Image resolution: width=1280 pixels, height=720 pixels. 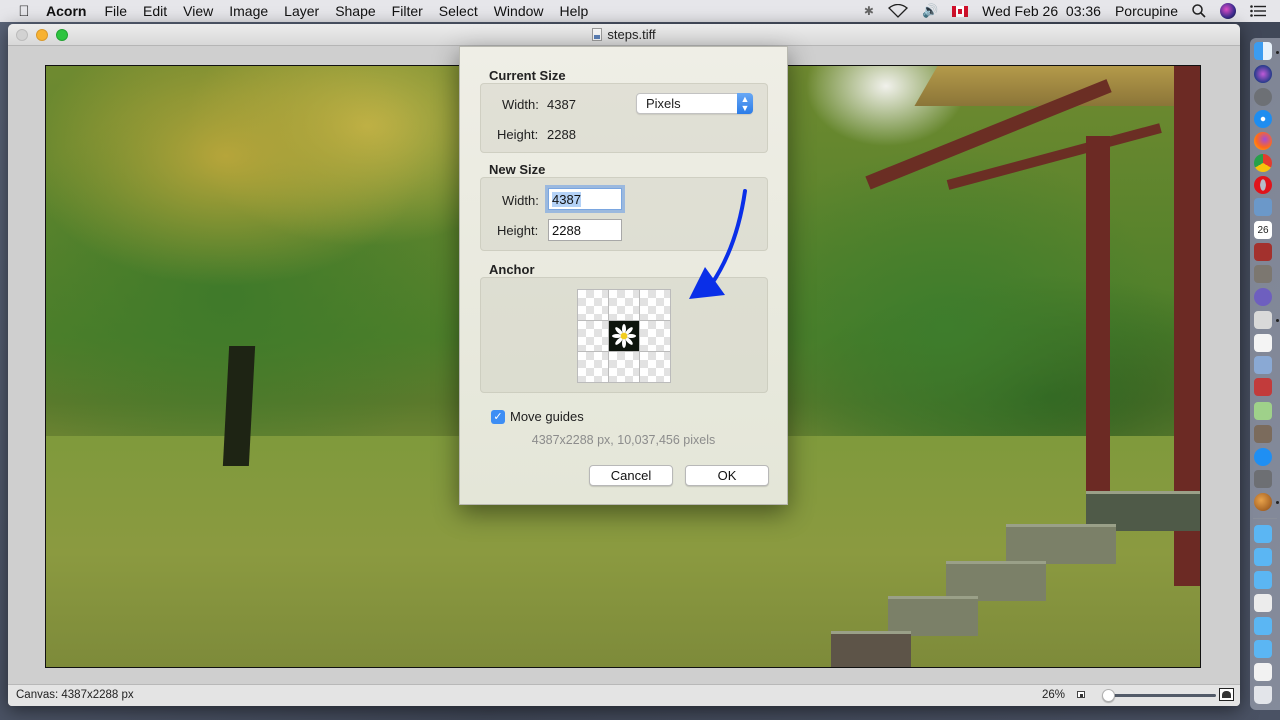 What do you see at coordinates (585, 230) in the screenshot?
I see `new-height-input: 2288` at bounding box center [585, 230].